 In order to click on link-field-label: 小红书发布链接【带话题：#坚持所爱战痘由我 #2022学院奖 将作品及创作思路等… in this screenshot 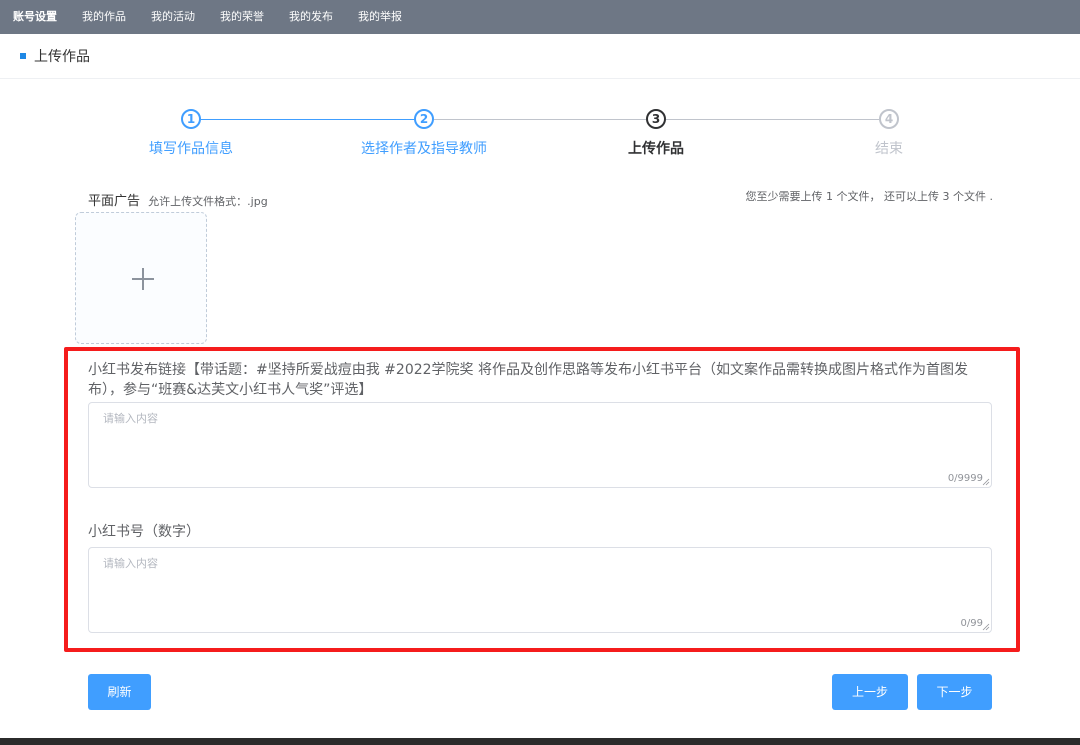, I will do `click(528, 380)`.